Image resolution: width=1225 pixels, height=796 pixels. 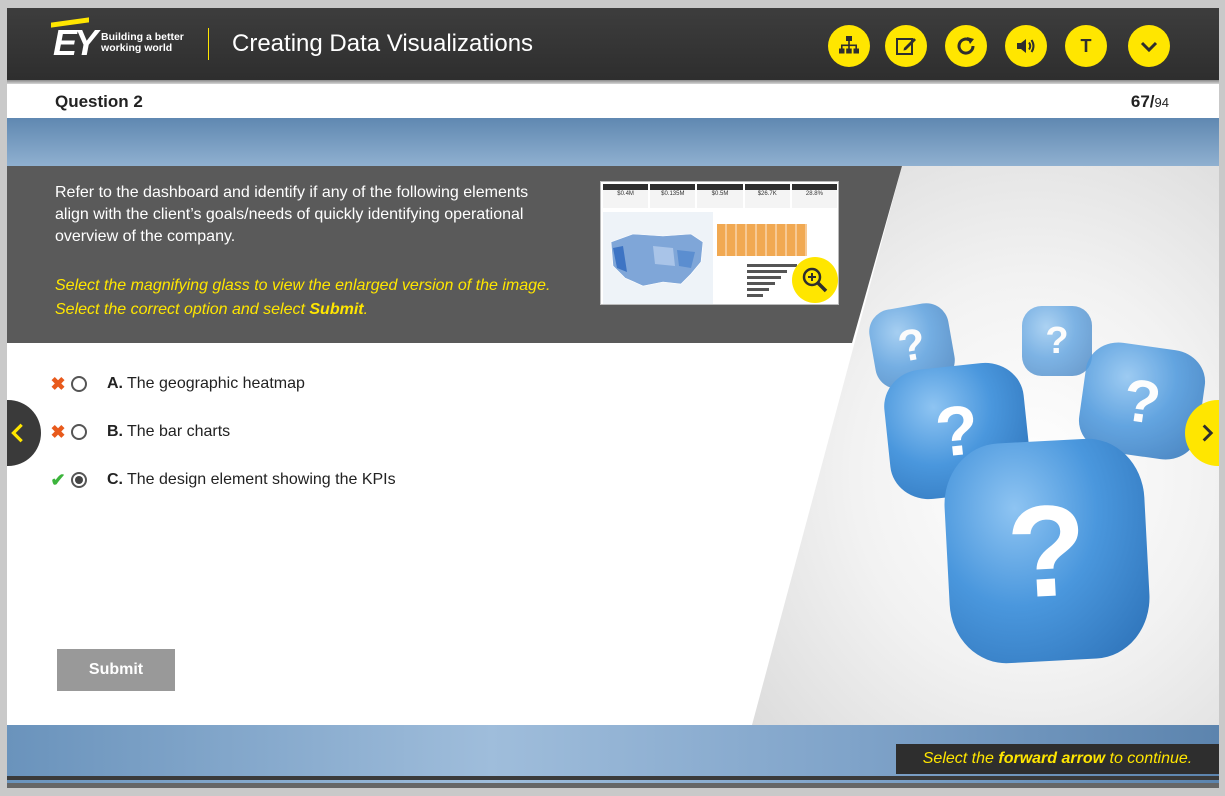 I want to click on transcript-icon: T, so click(x=1086, y=45).